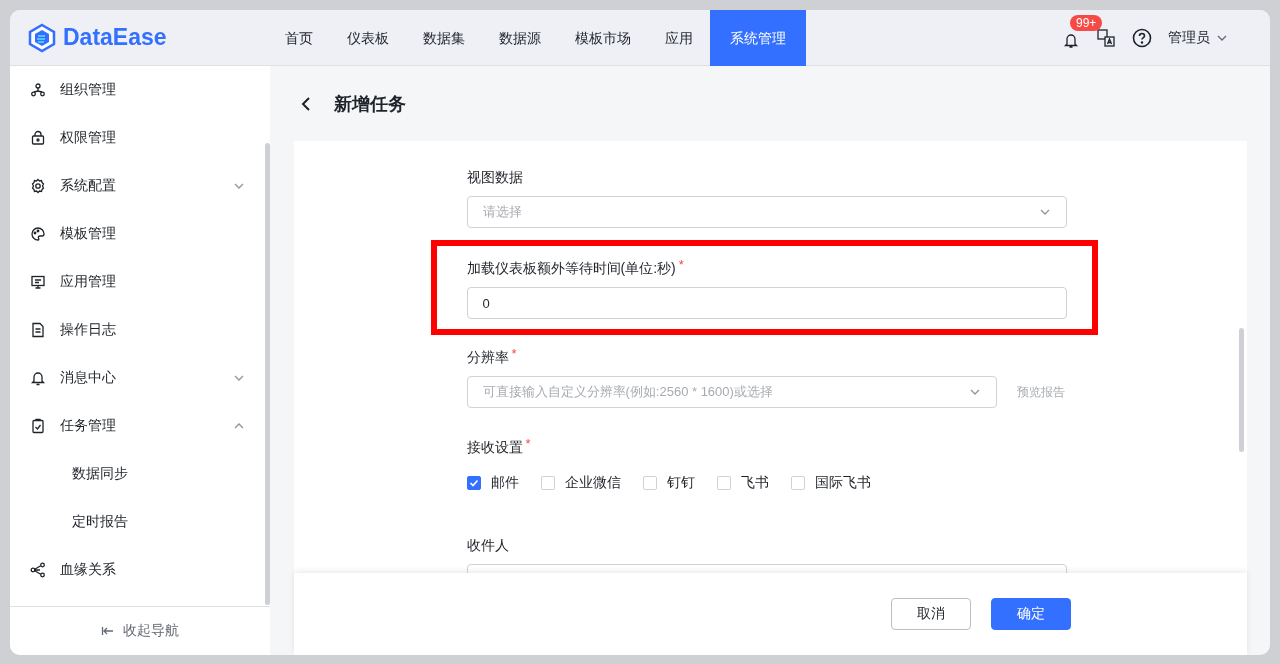 Image resolution: width=1280 pixels, height=664 pixels. What do you see at coordinates (88, 138) in the screenshot?
I see `sidebar-item-label: 权限管理` at bounding box center [88, 138].